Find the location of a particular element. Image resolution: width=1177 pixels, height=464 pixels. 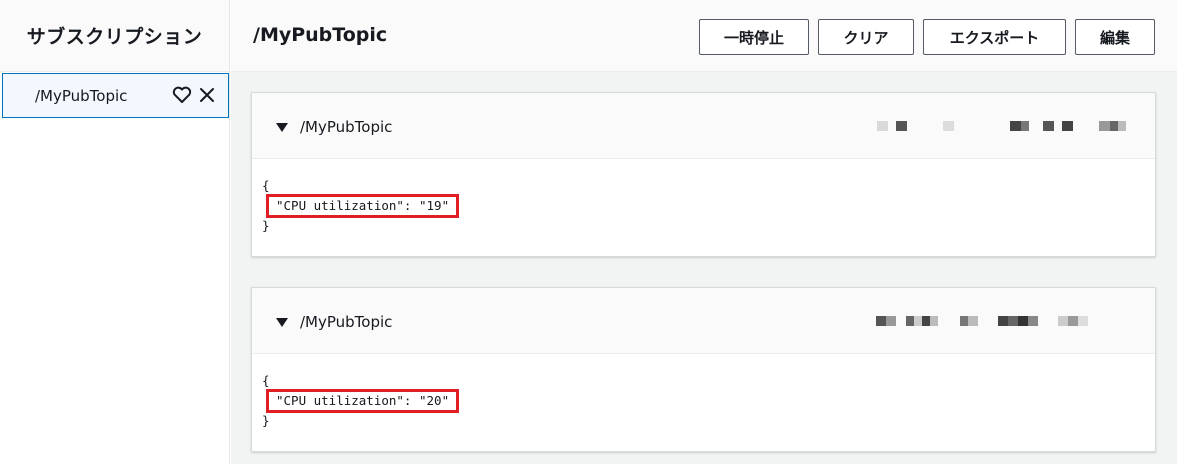

highlighted-payload: "CPU utilization": "19" is located at coordinates (363, 206).